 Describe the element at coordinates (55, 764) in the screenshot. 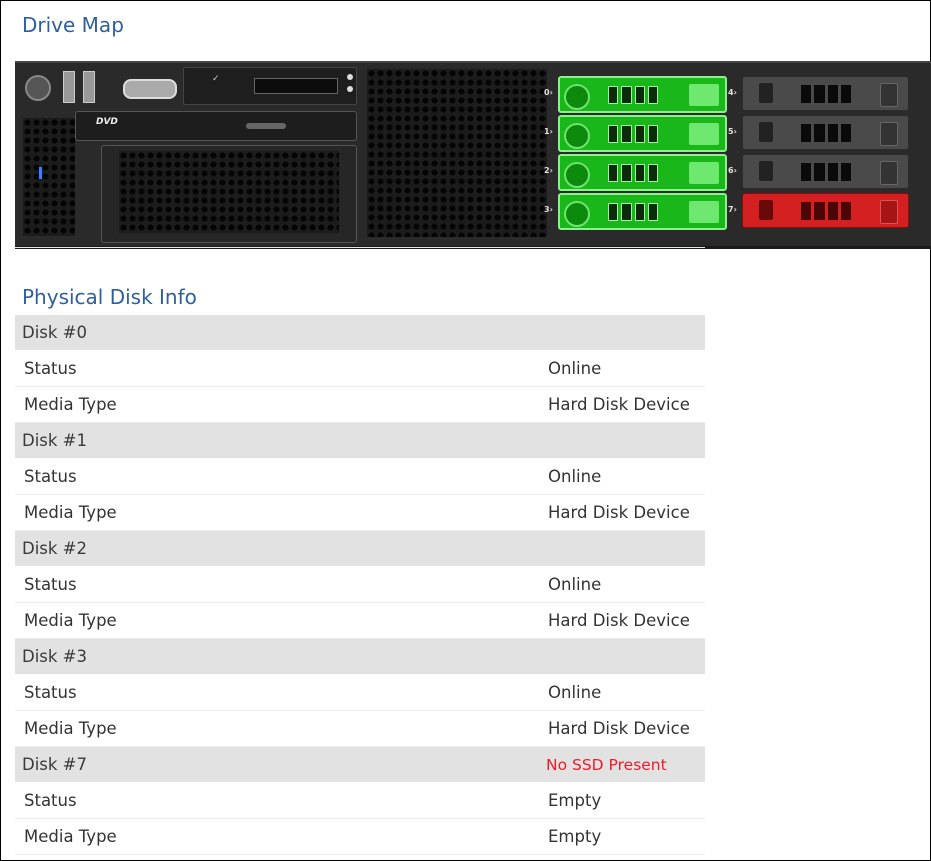

I see `disk-name: Disk #7` at that location.